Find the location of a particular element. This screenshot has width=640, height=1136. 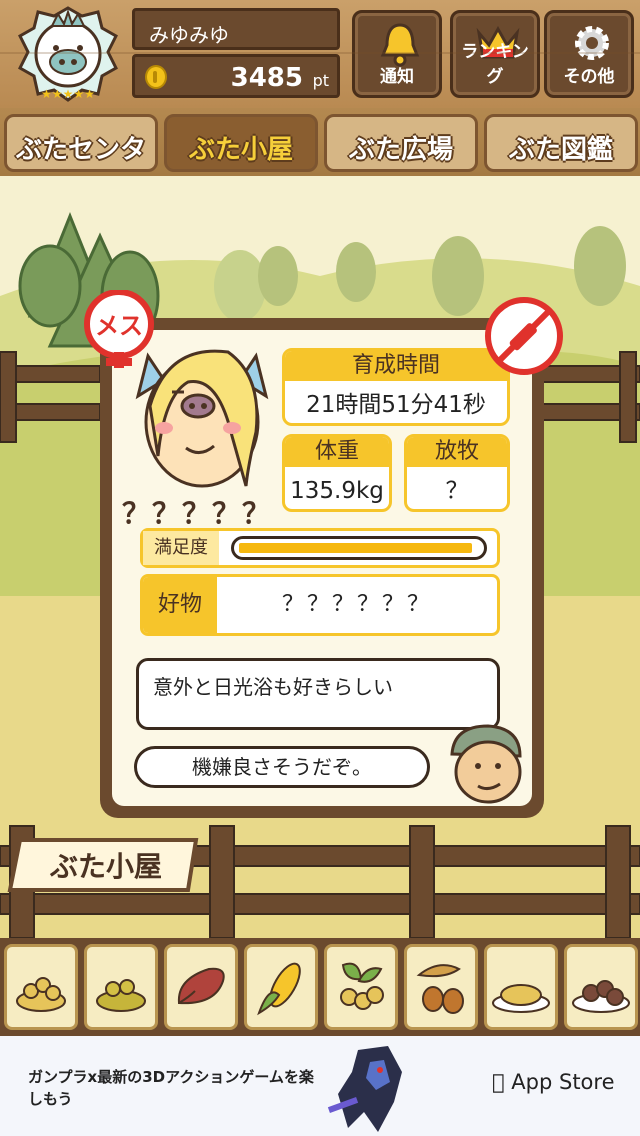

growth-time-label: 育成時間 is located at coordinates (396, 366).